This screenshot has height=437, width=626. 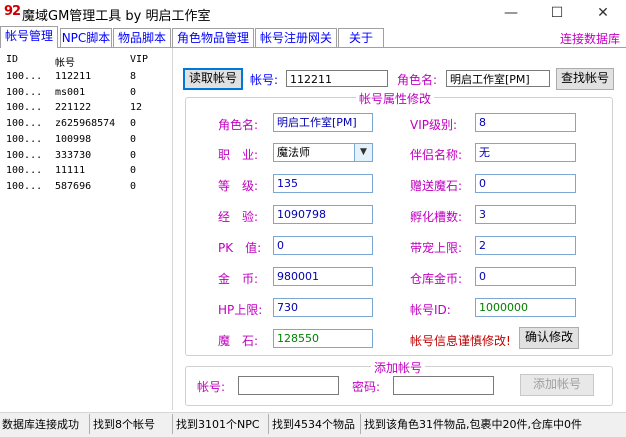 I want to click on pk-input: 0, so click(x=323, y=245).